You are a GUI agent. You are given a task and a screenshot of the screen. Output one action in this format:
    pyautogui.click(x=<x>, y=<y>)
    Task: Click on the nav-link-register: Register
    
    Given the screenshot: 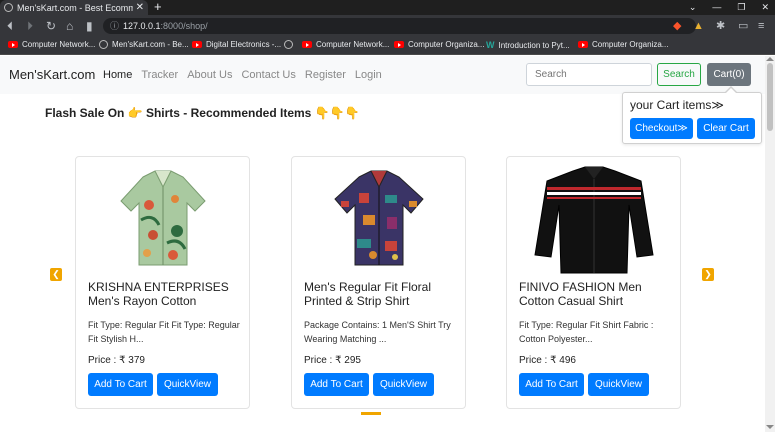 What is the action you would take?
    pyautogui.click(x=325, y=75)
    